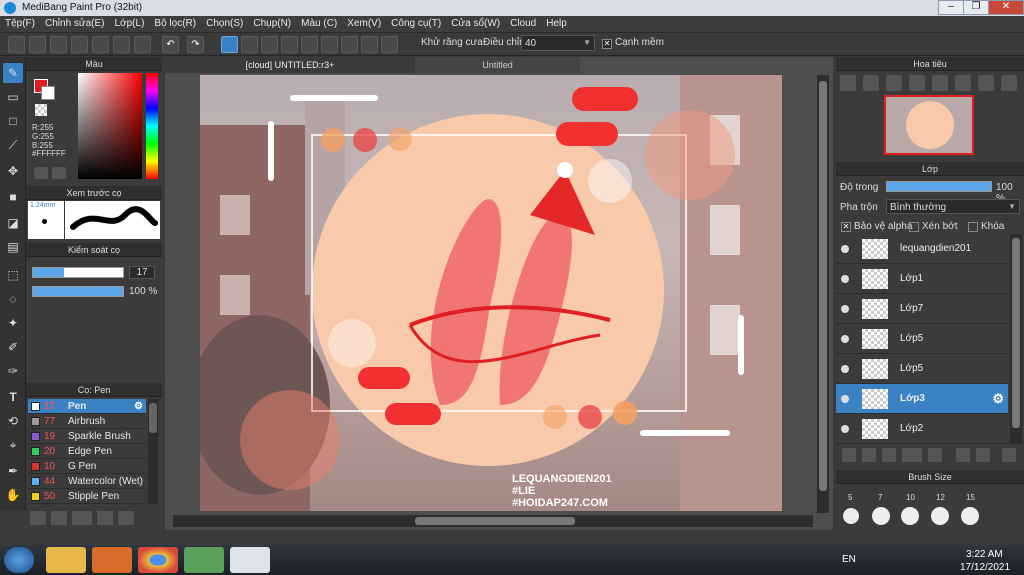 This screenshot has height=575, width=1024. I want to click on fit-icon, so click(917, 83).